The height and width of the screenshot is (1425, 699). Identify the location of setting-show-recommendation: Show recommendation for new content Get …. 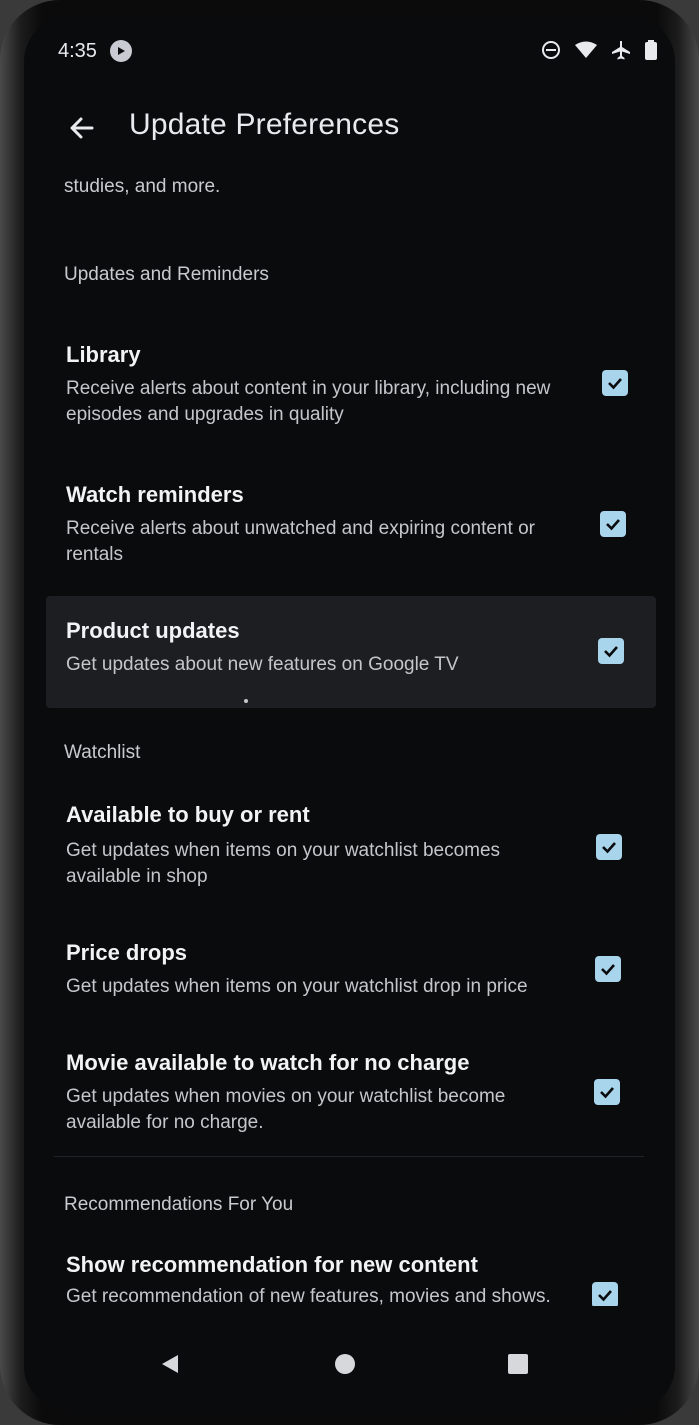
(349, 1272).